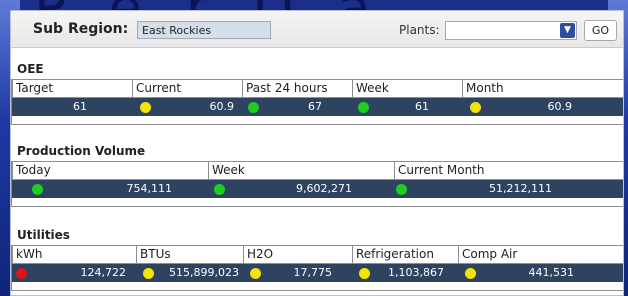 The image size is (628, 296). I want to click on production-title: Production Volume, so click(81, 151).